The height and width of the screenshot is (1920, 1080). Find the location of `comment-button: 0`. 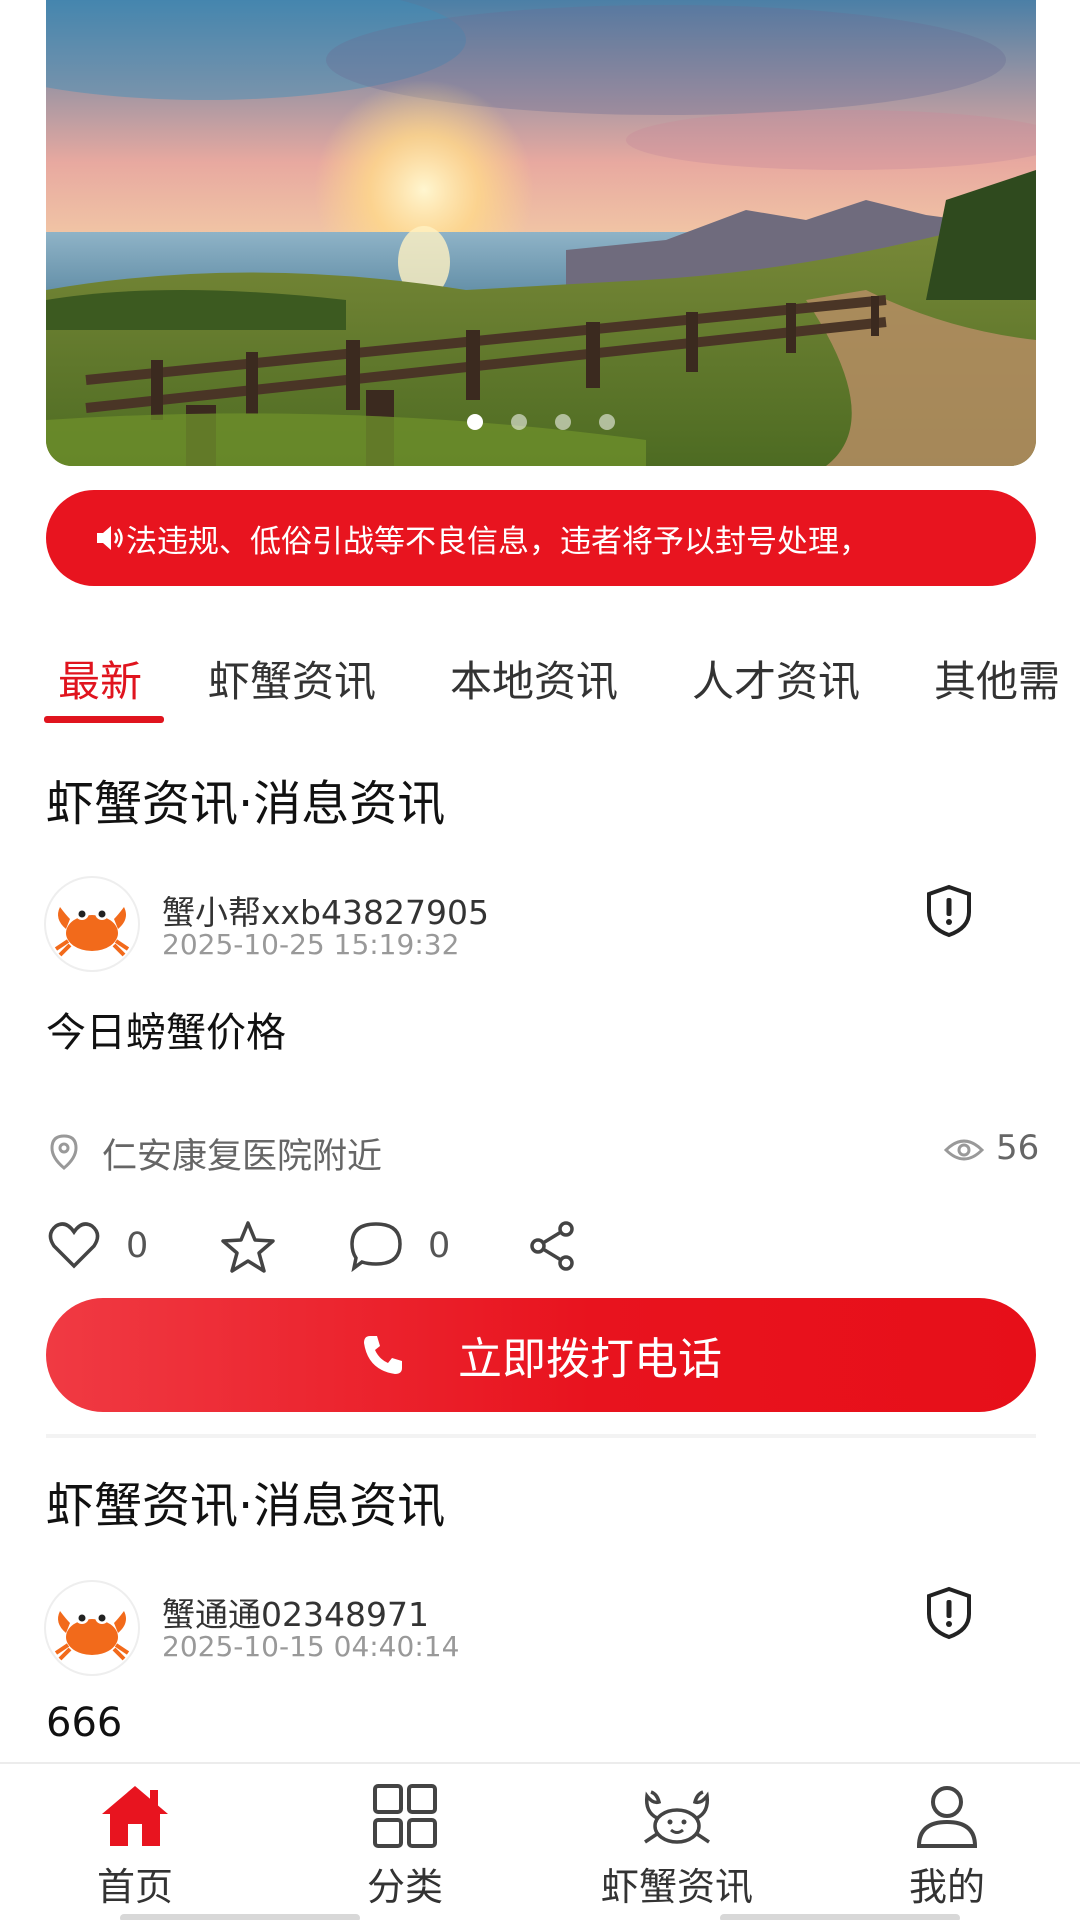

comment-button: 0 is located at coordinates (403, 1246).